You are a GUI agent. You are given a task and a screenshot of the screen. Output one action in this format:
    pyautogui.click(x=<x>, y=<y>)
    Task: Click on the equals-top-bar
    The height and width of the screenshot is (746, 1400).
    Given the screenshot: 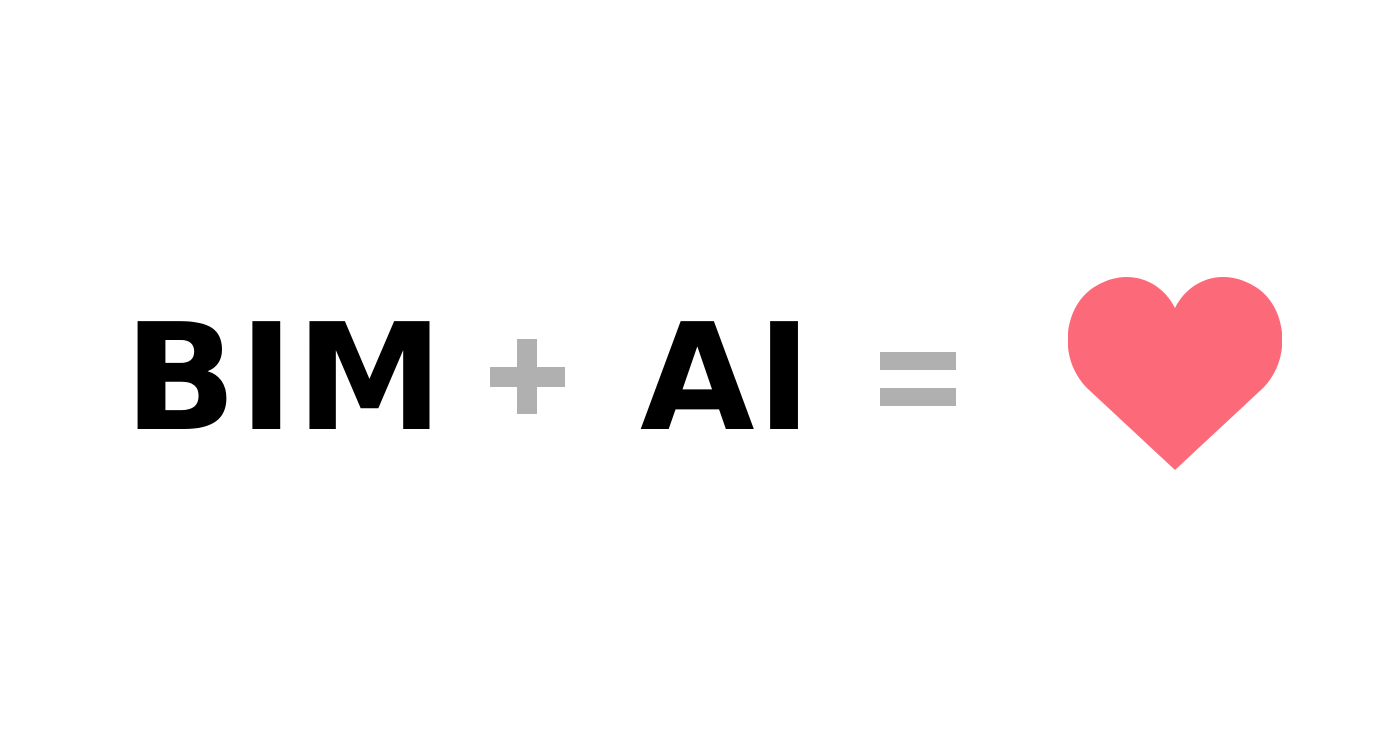 What is the action you would take?
    pyautogui.click(x=918, y=361)
    